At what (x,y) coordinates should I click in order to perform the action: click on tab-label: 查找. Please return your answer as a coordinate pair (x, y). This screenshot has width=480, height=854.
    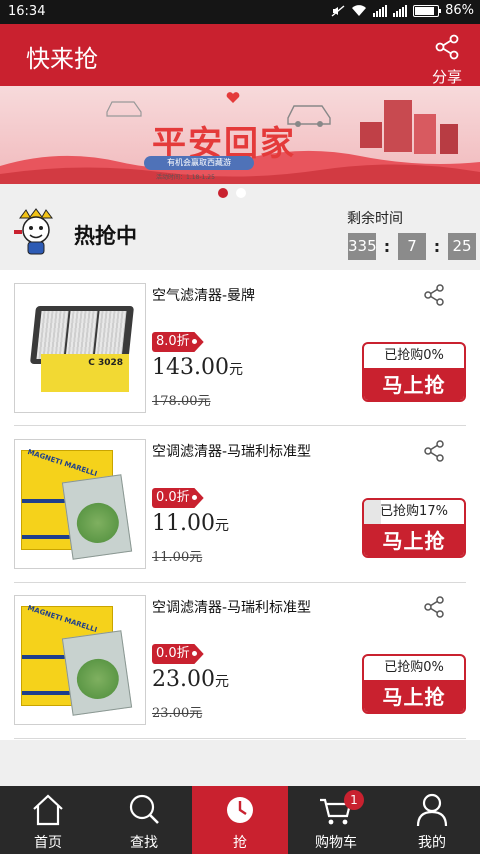
    Looking at the image, I should click on (144, 843).